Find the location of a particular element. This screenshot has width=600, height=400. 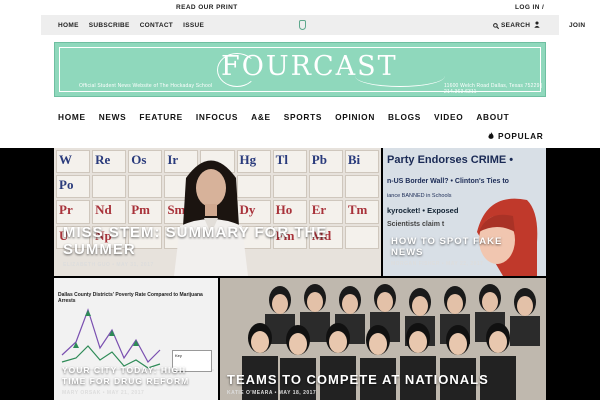

story-title: MISS STEM: SUMMARY FOR THE SUMMER is located at coordinates (203, 241).